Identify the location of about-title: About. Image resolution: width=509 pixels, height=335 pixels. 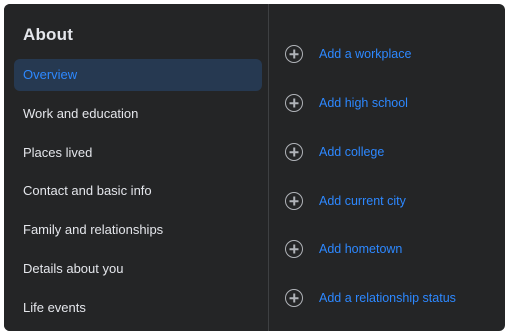
(48, 34).